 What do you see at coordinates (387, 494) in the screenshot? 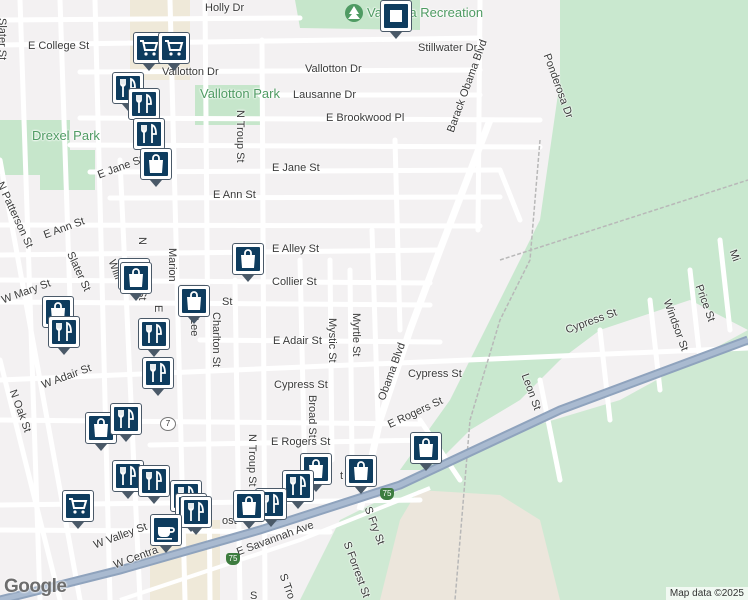
I see `route-shield-i-75-a: 75` at bounding box center [387, 494].